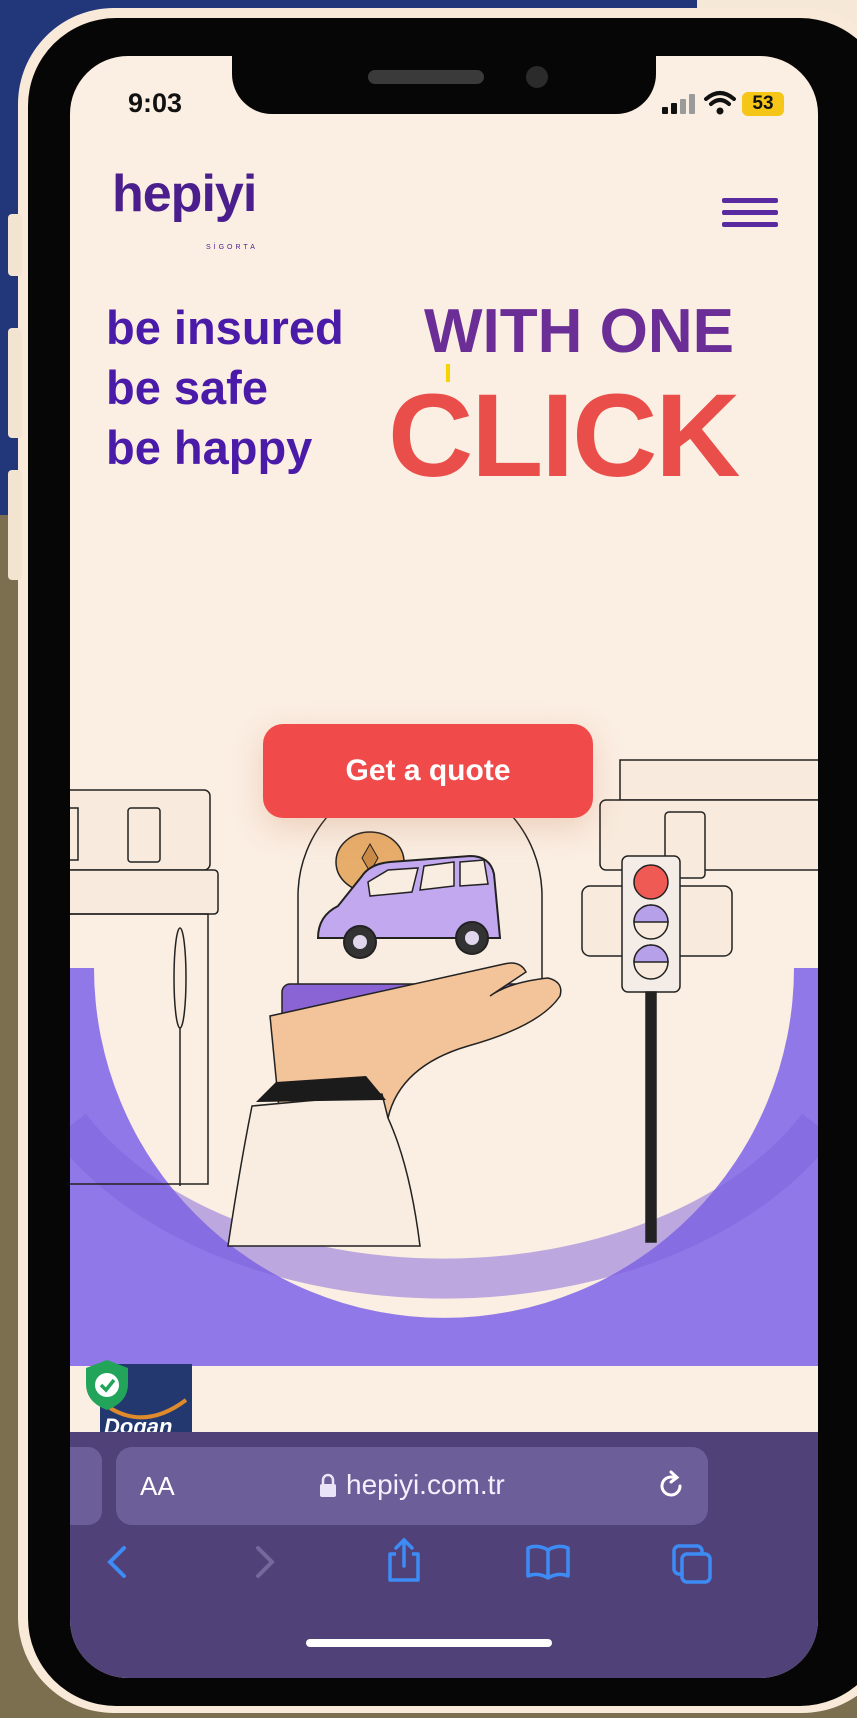 Image resolution: width=857 pixels, height=1718 pixels. What do you see at coordinates (15, 245) in the screenshot?
I see `mute-switch` at bounding box center [15, 245].